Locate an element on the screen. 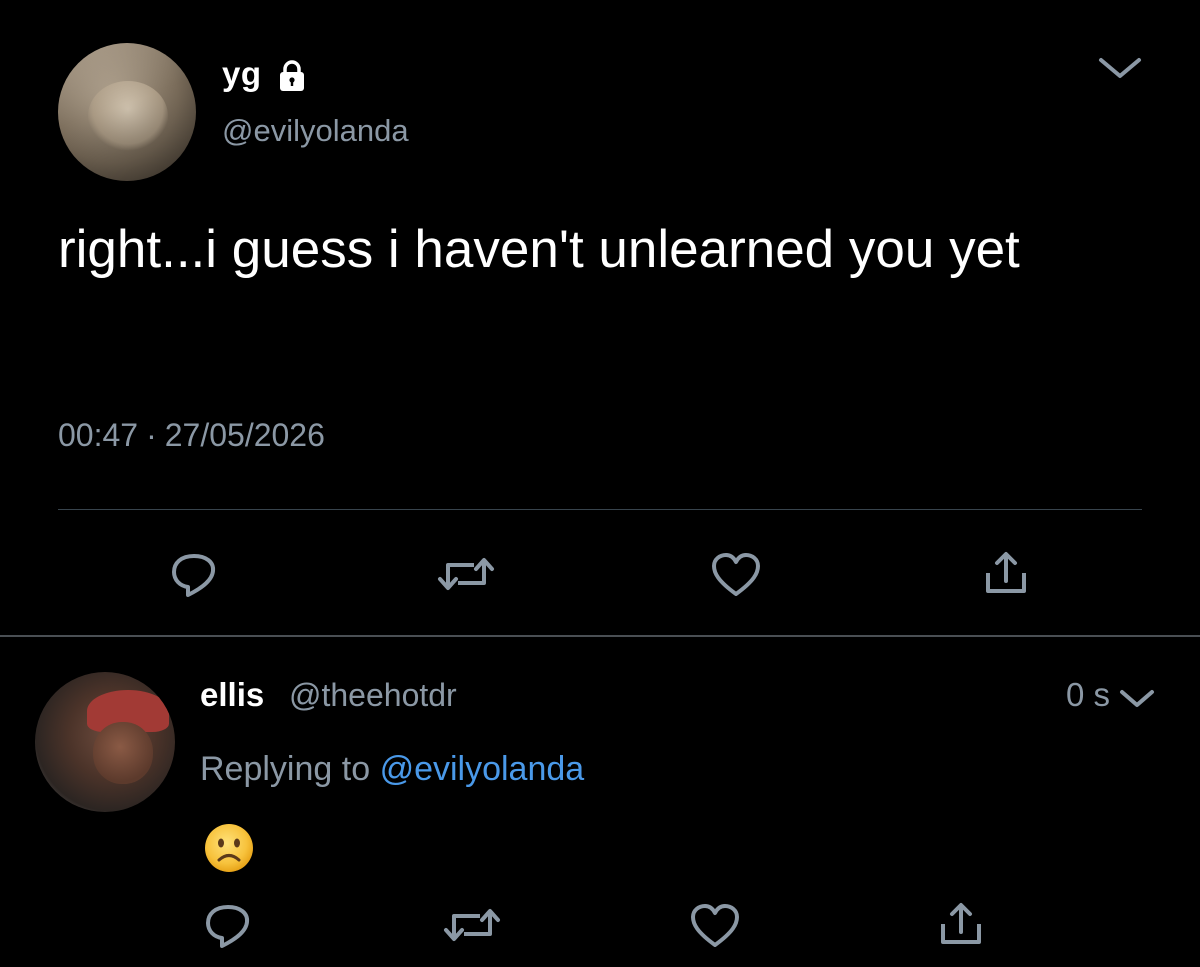 The image size is (1200, 967). author-avatar is located at coordinates (127, 112).